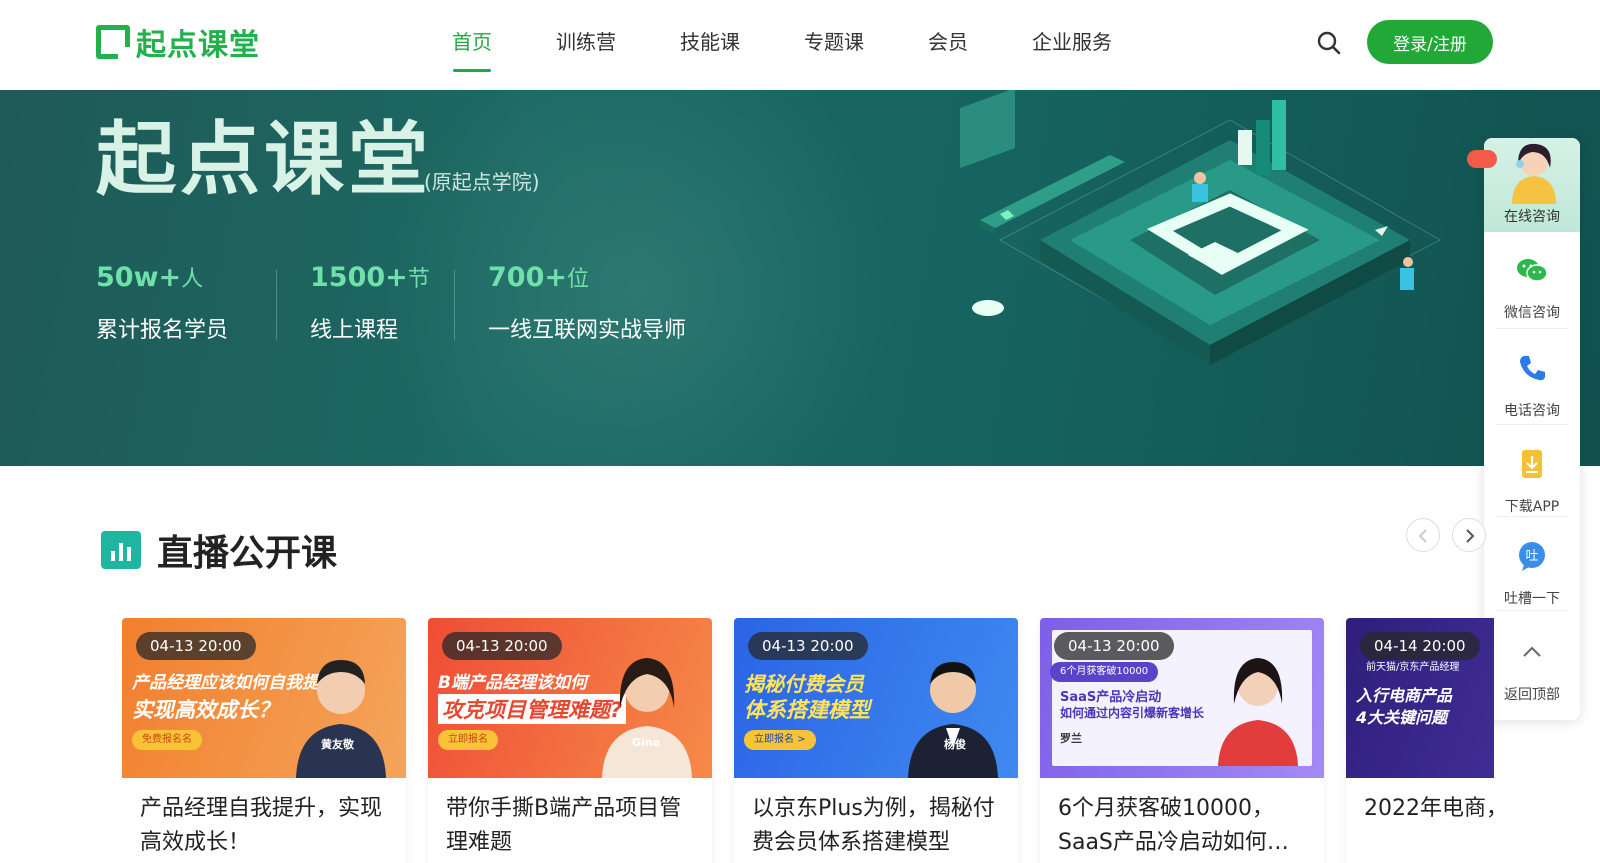  I want to click on top-header: 起点课堂 首页 训练营 技能课 专题课 会员 企业服务 登录/注册, so click(800, 45).